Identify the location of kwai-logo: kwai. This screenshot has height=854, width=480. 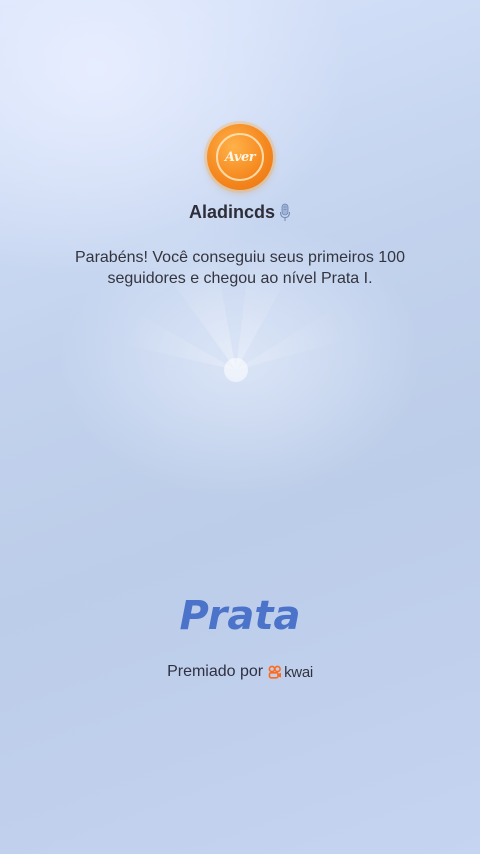
(290, 672).